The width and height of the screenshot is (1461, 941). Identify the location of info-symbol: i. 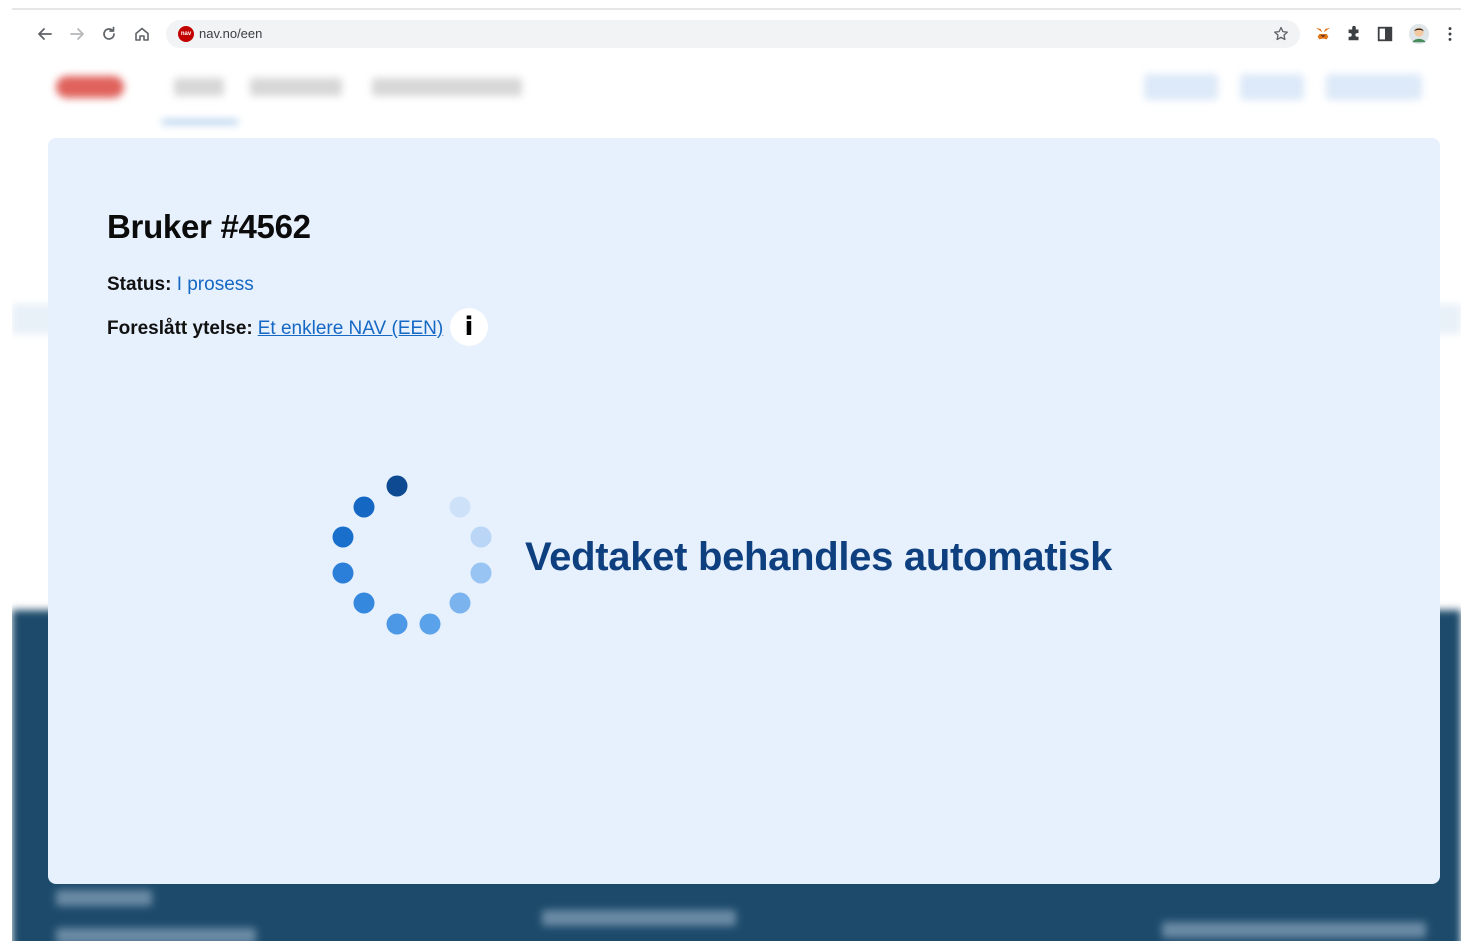
(469, 327).